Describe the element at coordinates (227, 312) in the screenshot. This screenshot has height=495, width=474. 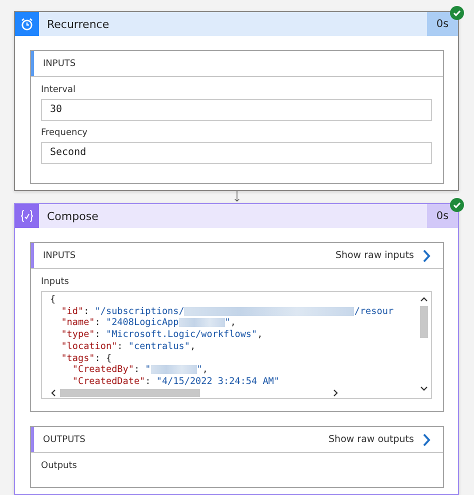
I see `code-line: "id": "/subscriptions/ /resour` at that location.